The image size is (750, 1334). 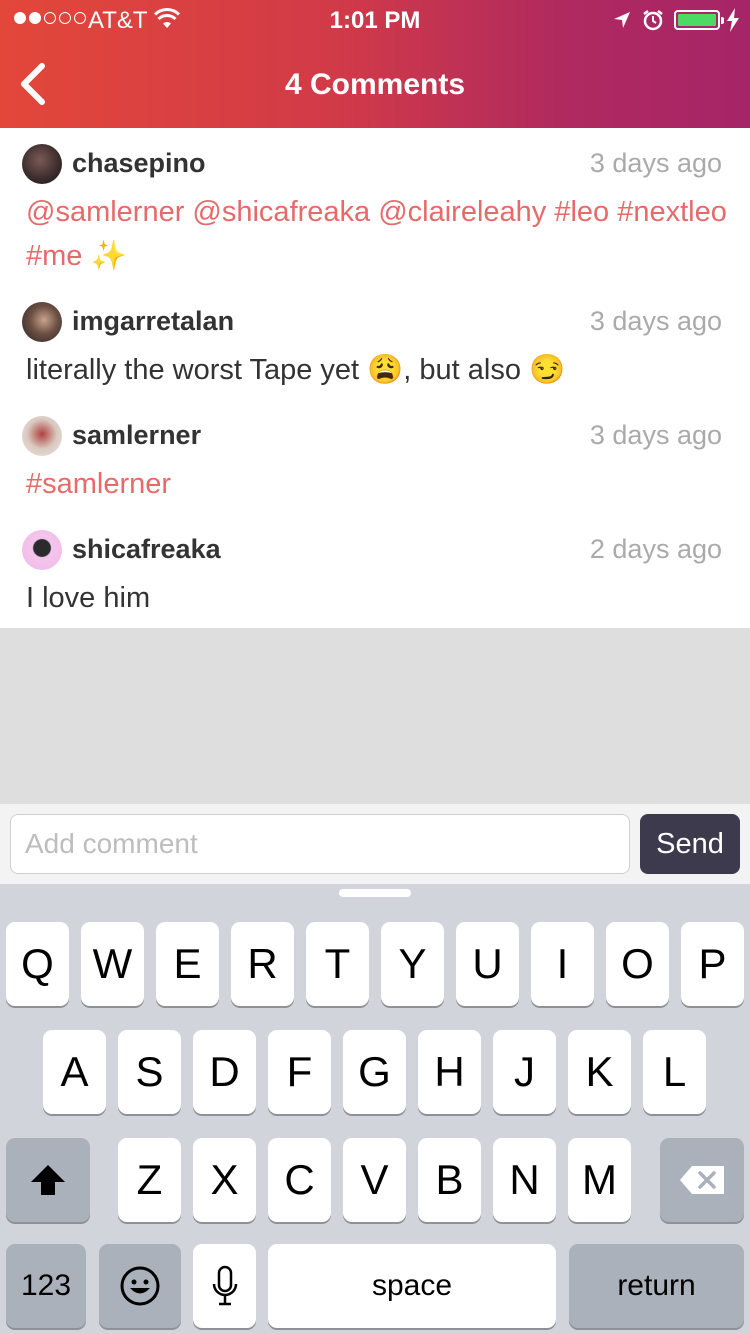 What do you see at coordinates (655, 549) in the screenshot?
I see `comment-time: 2 days ago` at bounding box center [655, 549].